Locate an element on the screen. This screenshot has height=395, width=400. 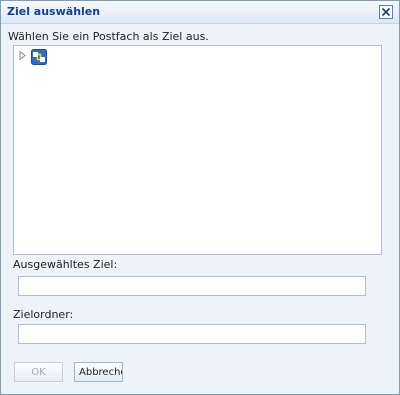
selected-target-label: Ausgewähltes Ziel: is located at coordinates (65, 264).